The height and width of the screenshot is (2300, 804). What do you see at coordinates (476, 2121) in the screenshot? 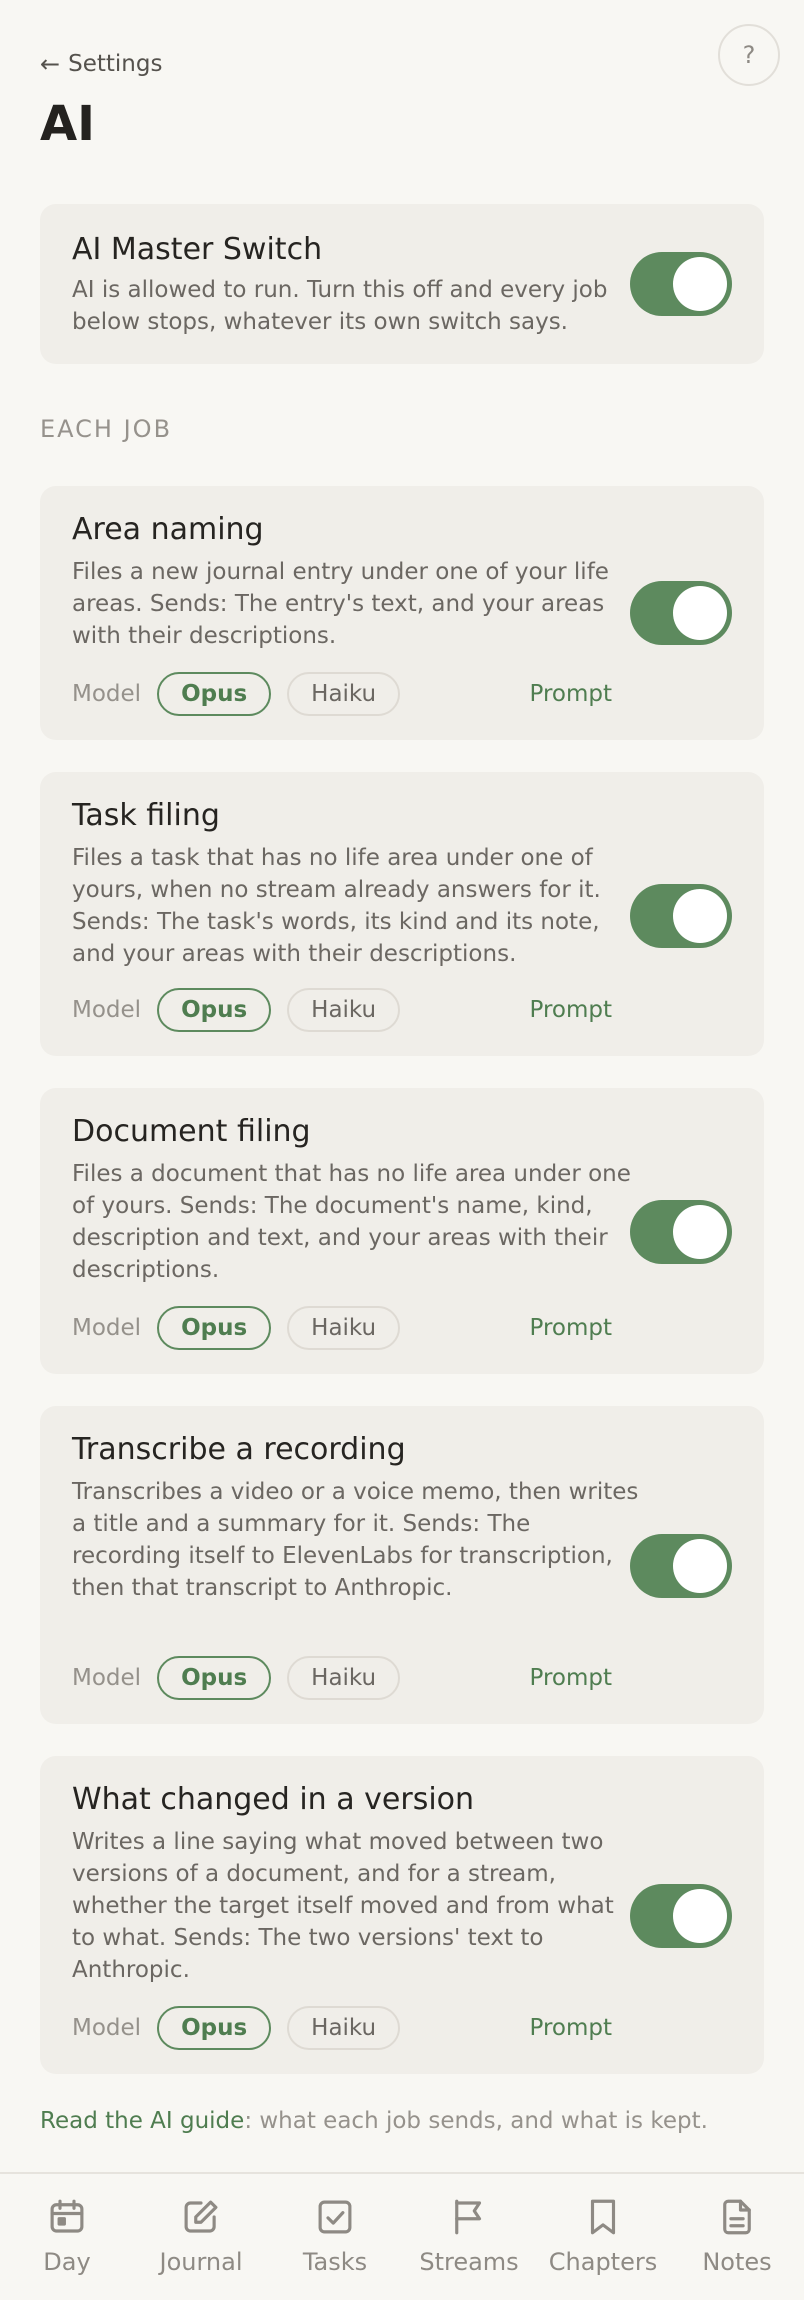
I see `ai-guide-text: : what each job sends, and what is kept.` at bounding box center [476, 2121].